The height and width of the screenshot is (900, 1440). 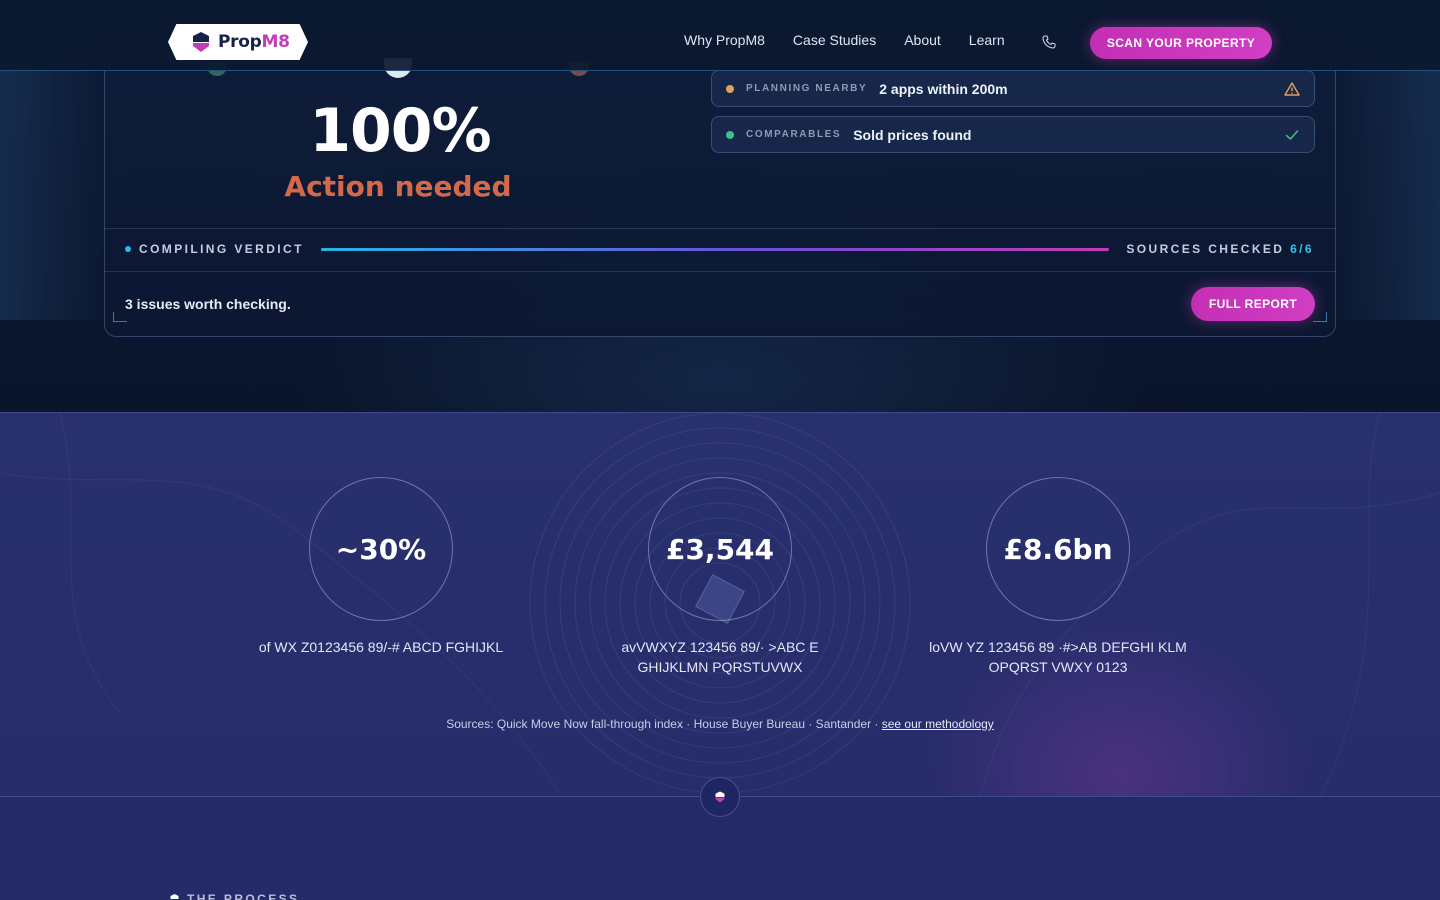 I want to click on stat-value: £8.6bn, so click(x=1058, y=549).